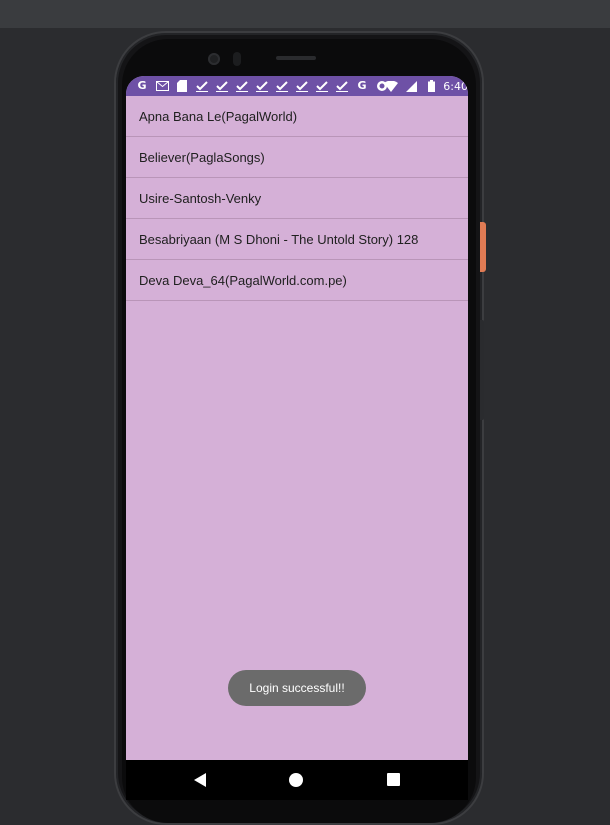  Describe the element at coordinates (237, 59) in the screenshot. I see `sensor-icon` at that location.